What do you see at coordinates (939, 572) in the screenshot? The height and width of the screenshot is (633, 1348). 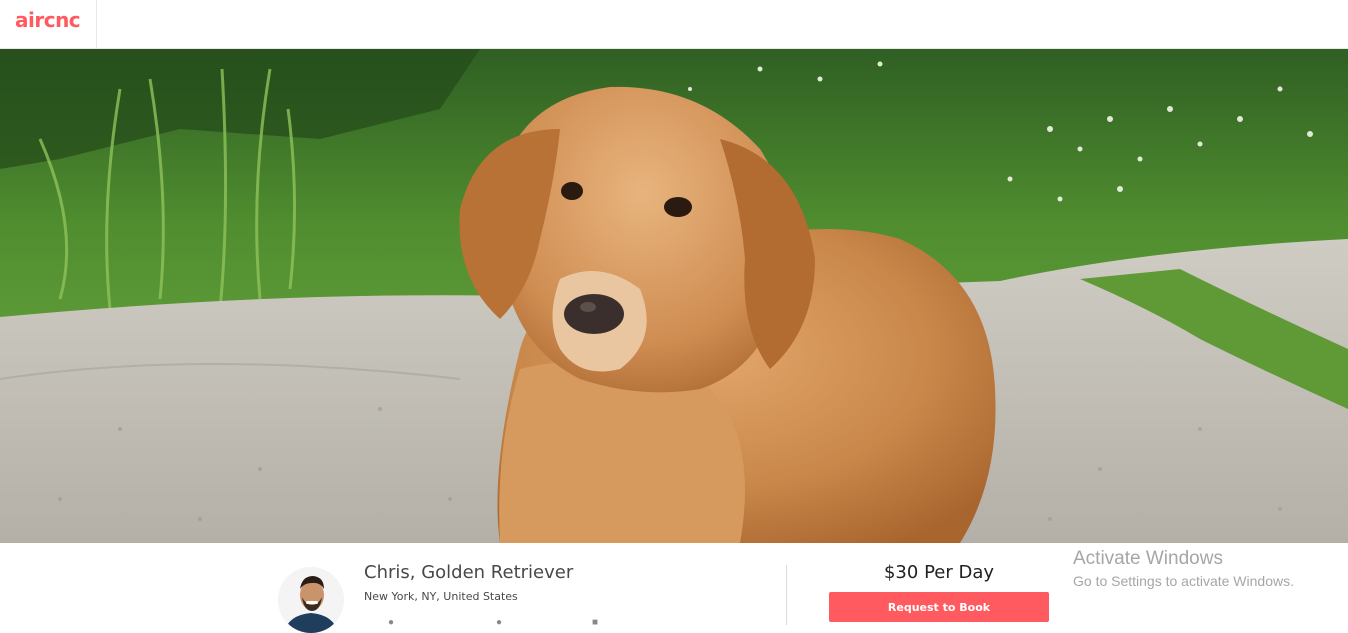 I see `price-per-day: $30 Per Day` at bounding box center [939, 572].